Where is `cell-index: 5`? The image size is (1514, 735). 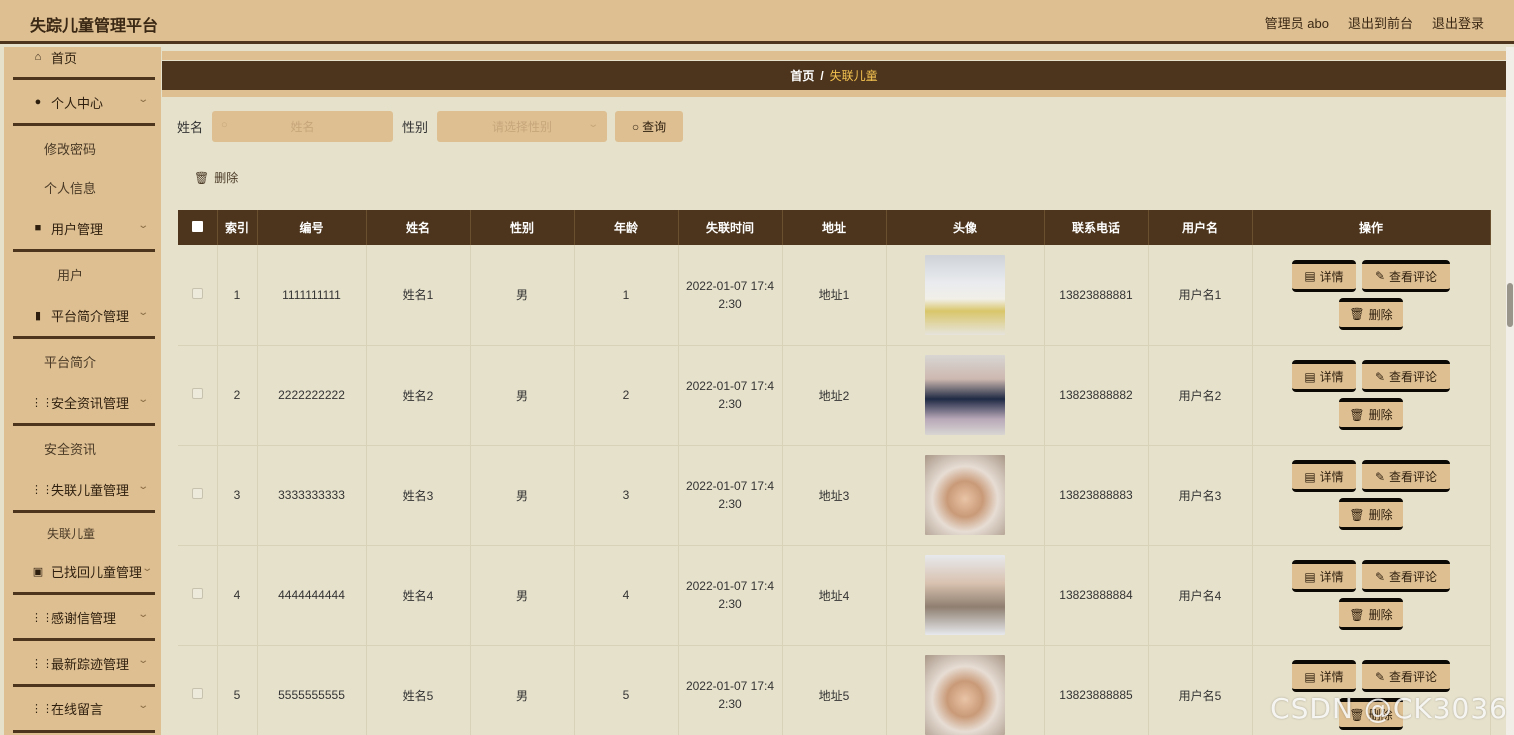 cell-index: 5 is located at coordinates (237, 690).